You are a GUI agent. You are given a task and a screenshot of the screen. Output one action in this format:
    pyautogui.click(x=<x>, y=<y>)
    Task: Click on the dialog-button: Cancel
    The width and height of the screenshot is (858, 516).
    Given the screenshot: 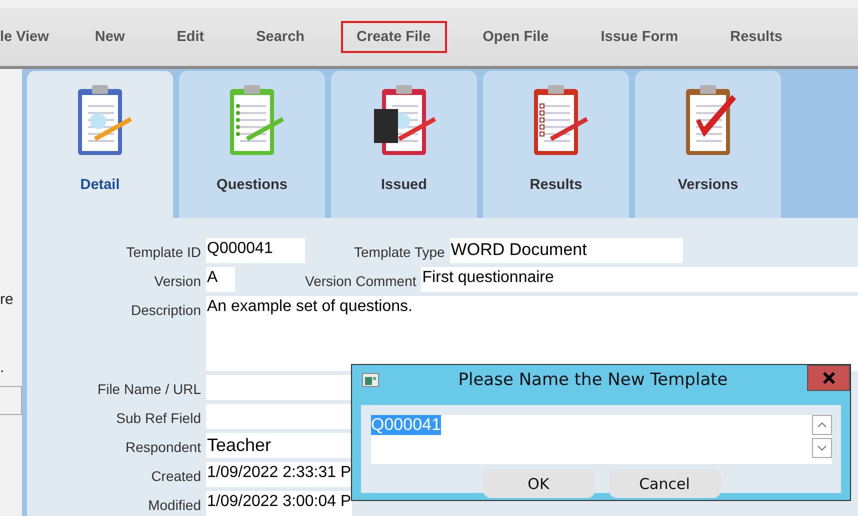 What is the action you would take?
    pyautogui.click(x=664, y=483)
    